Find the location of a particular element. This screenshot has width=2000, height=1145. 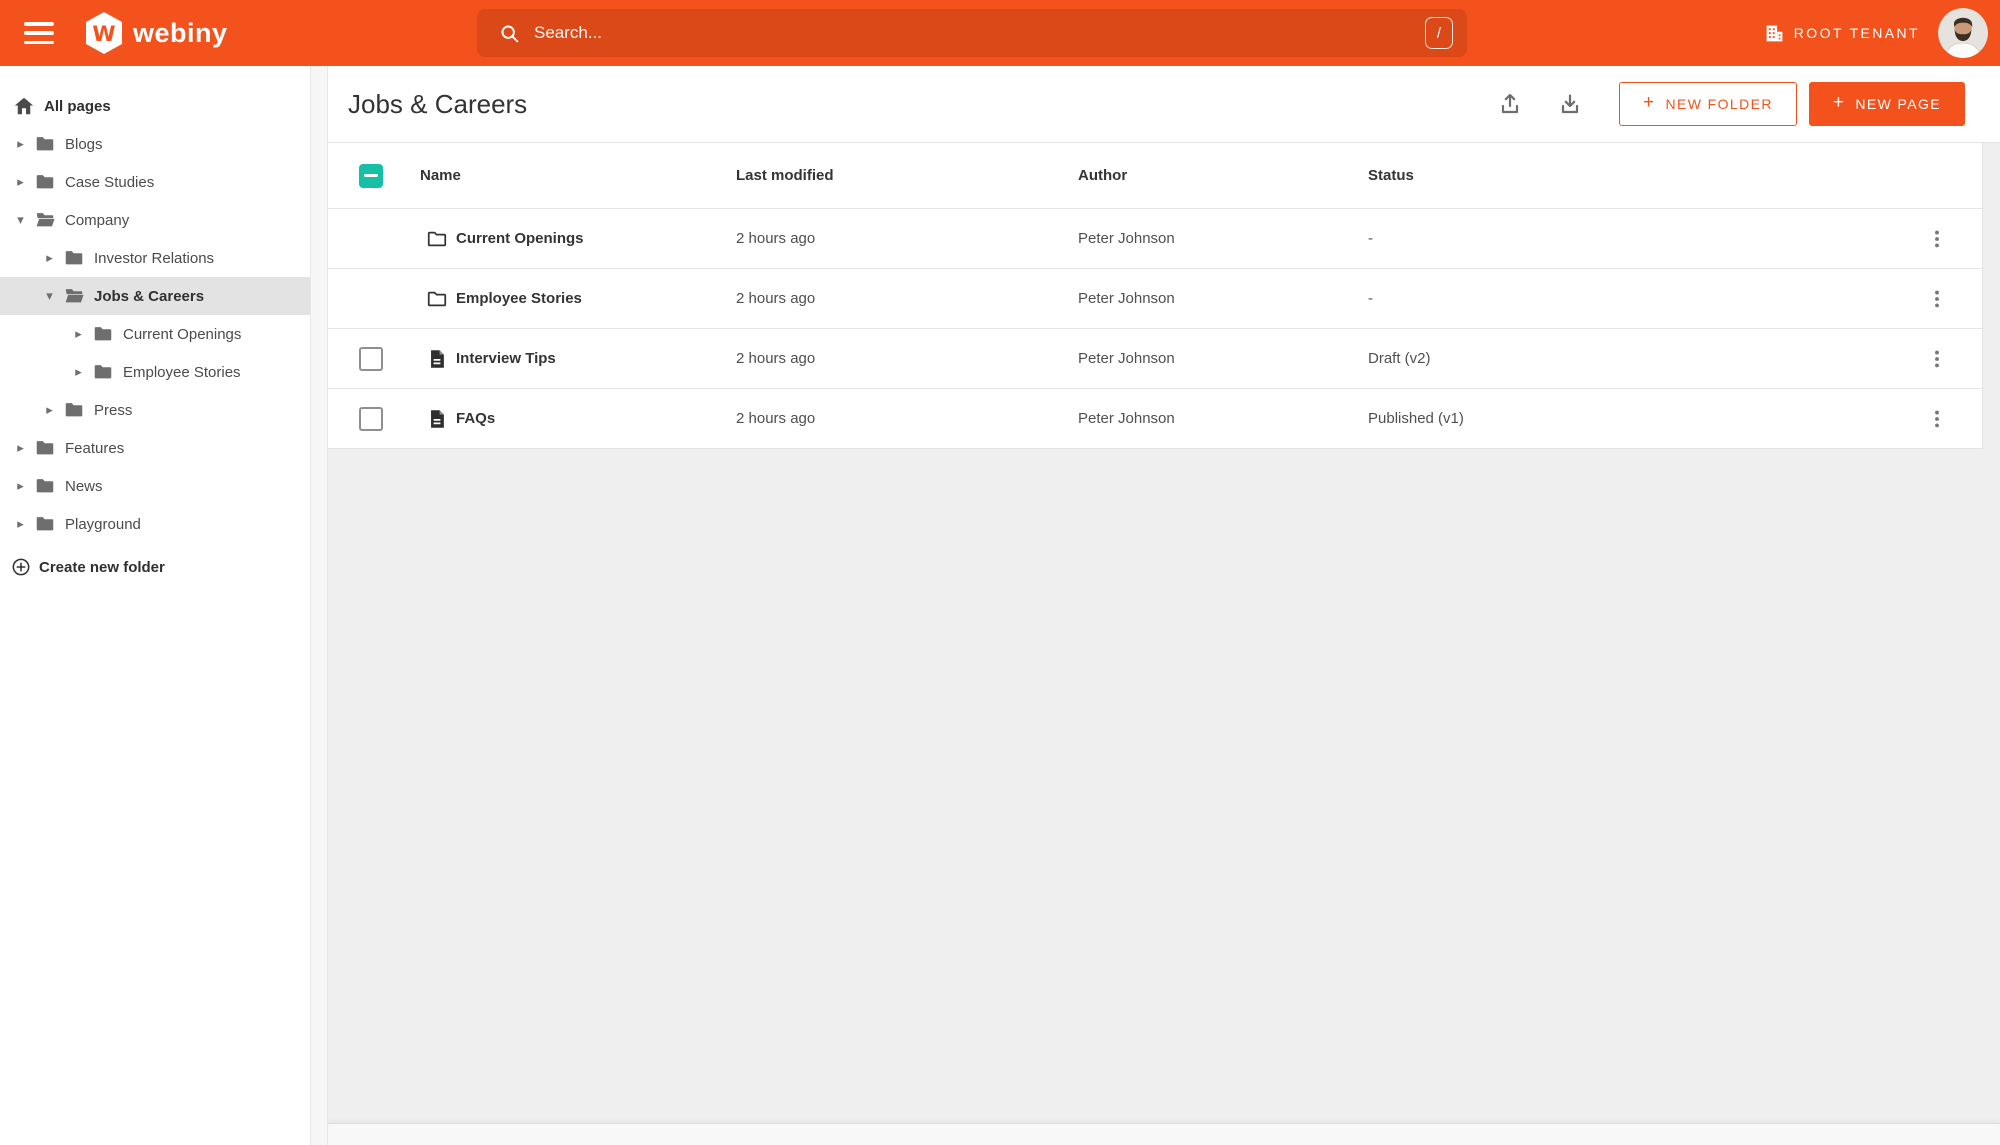

sidebar-item-playground: ▸ Playground is located at coordinates (155, 524).